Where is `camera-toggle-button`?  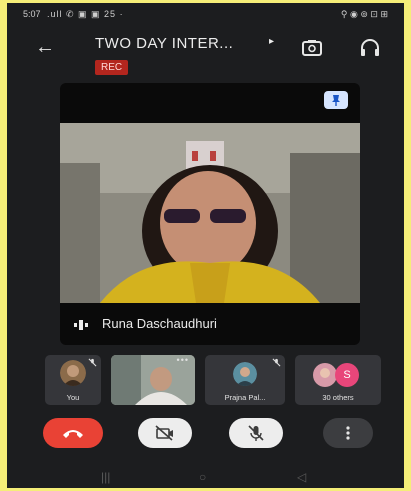
camera-toggle-button is located at coordinates (165, 433).